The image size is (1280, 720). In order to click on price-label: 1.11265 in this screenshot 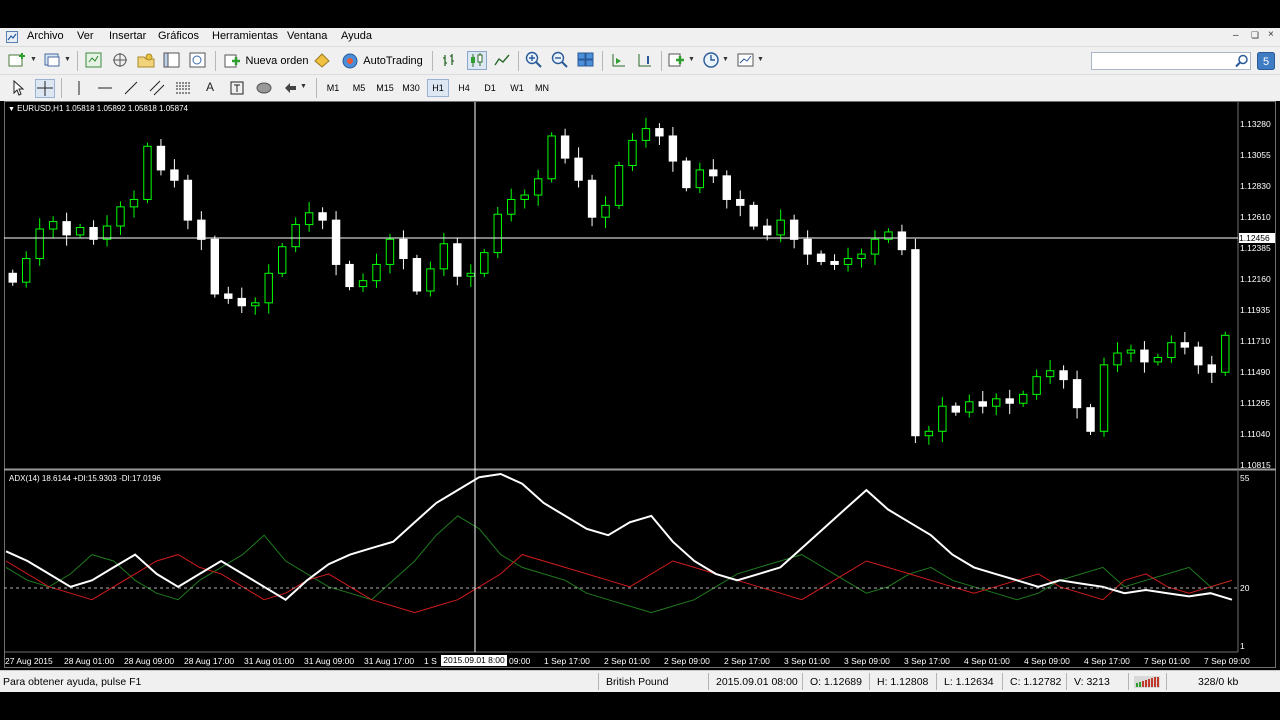, I will do `click(1255, 403)`.